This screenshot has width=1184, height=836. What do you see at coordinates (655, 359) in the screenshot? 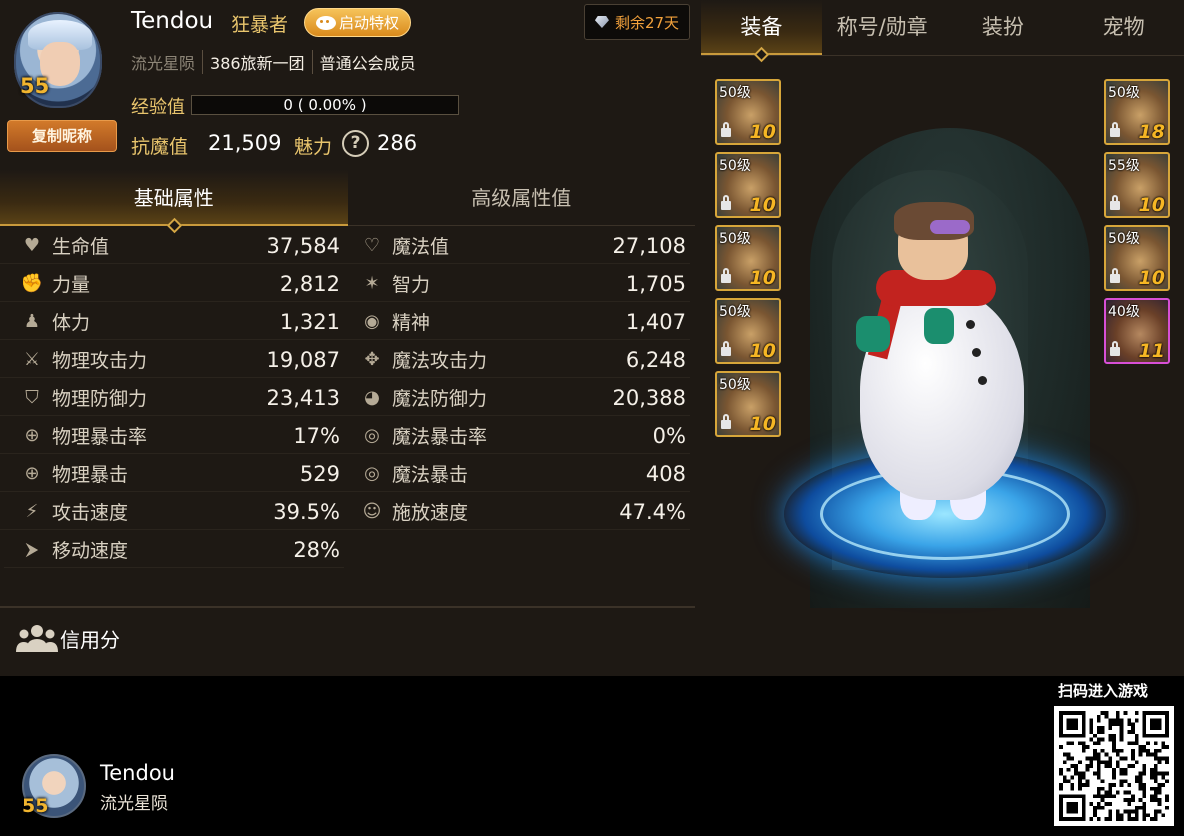
I see `stat-value: 6,248` at bounding box center [655, 359].